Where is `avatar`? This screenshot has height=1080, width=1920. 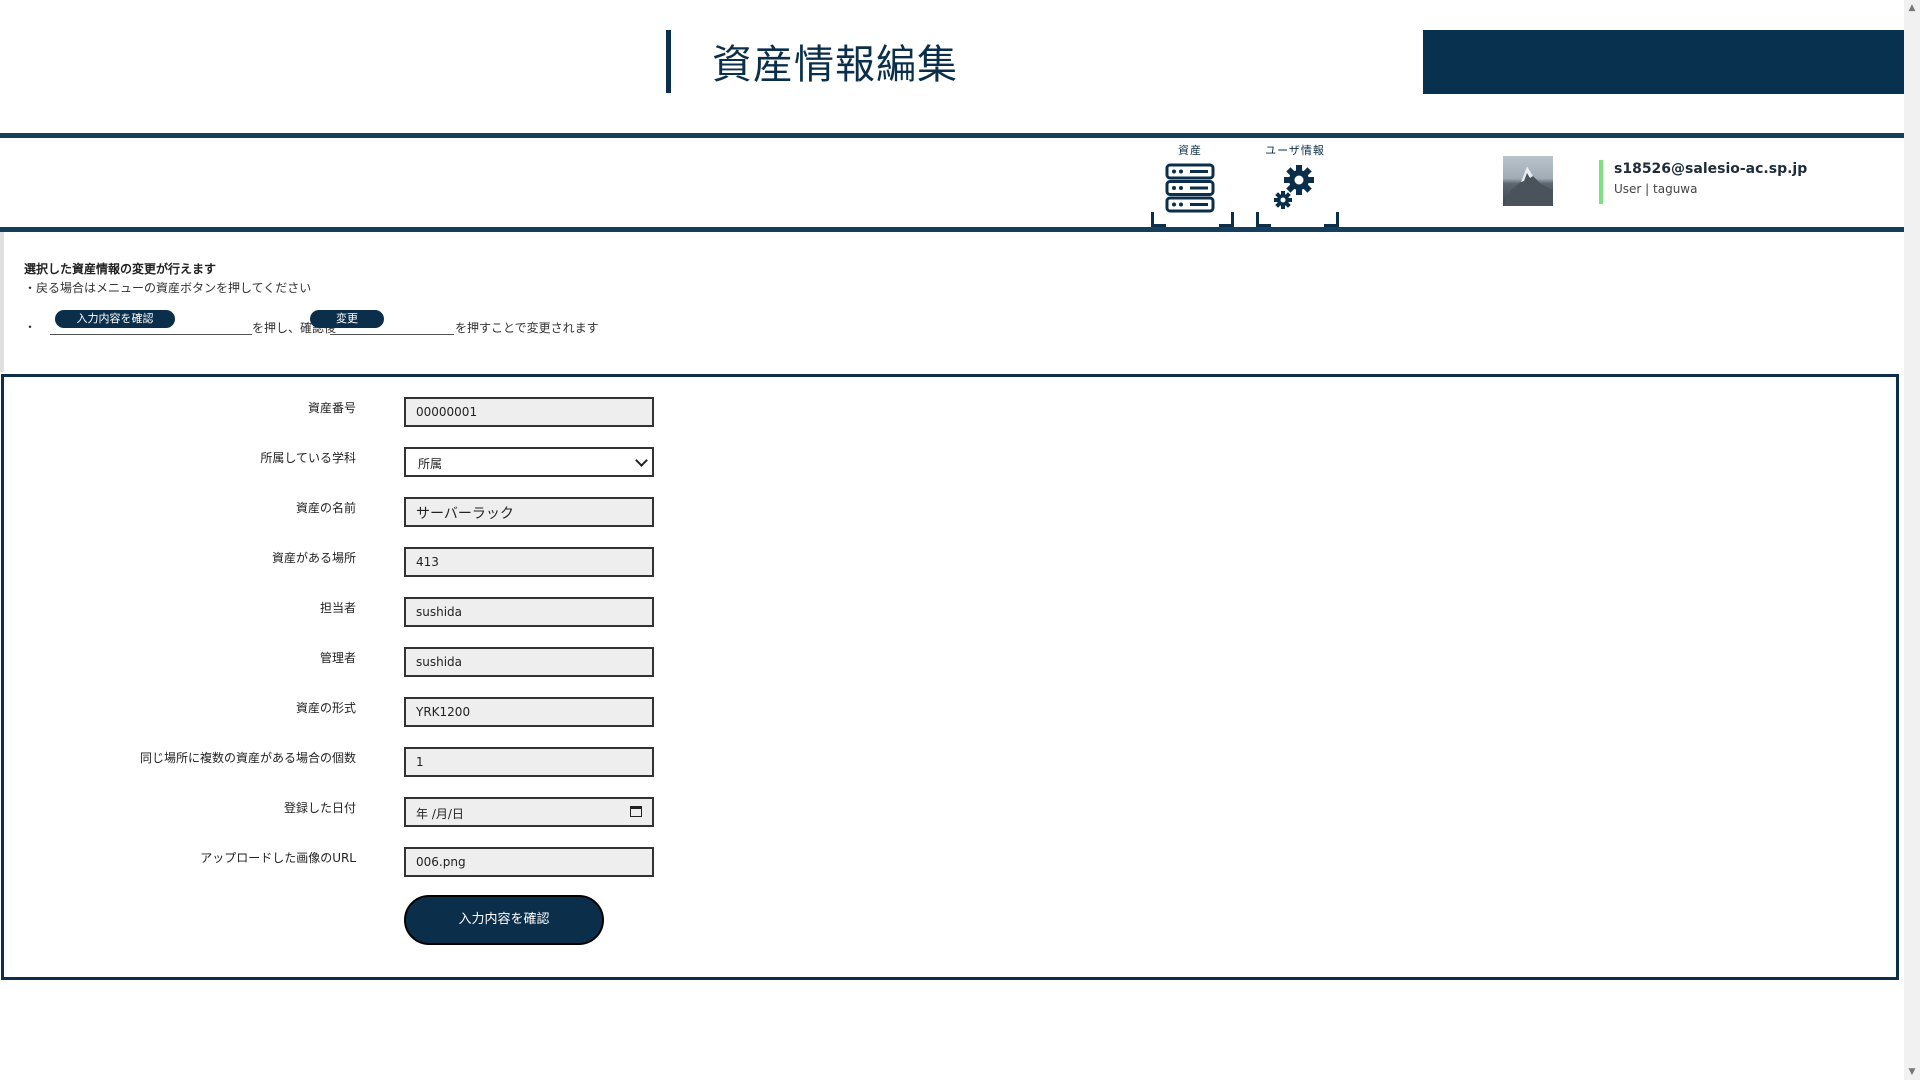
avatar is located at coordinates (1528, 181).